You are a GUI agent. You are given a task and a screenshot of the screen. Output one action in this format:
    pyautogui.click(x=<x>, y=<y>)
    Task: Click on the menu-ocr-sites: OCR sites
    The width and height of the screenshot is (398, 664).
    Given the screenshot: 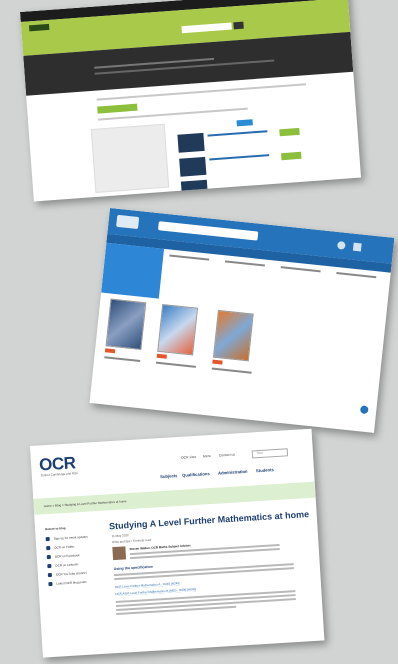 What is the action you would take?
    pyautogui.click(x=189, y=457)
    